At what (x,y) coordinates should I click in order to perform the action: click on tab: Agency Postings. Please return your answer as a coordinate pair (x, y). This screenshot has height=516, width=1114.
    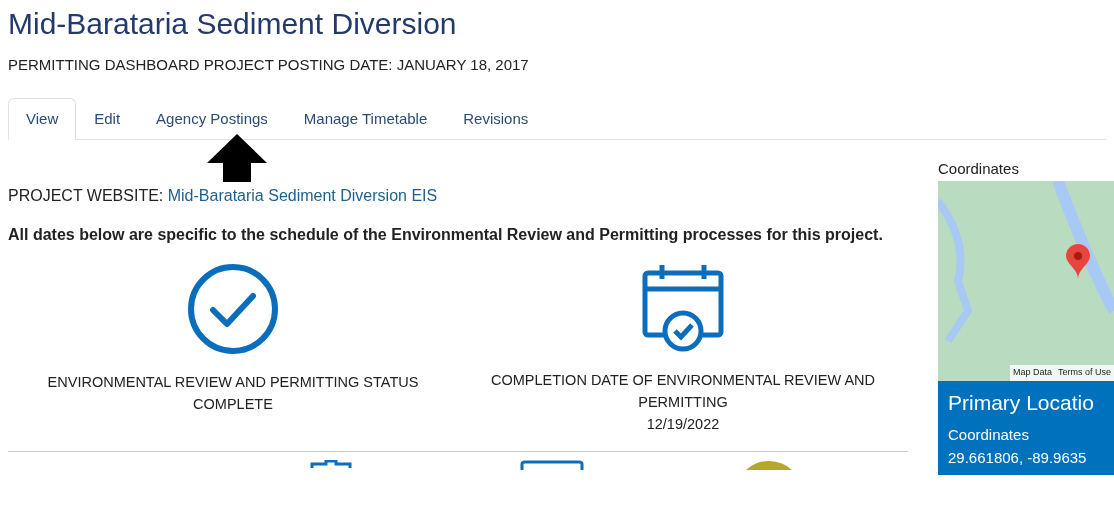
    Looking at the image, I should click on (212, 118).